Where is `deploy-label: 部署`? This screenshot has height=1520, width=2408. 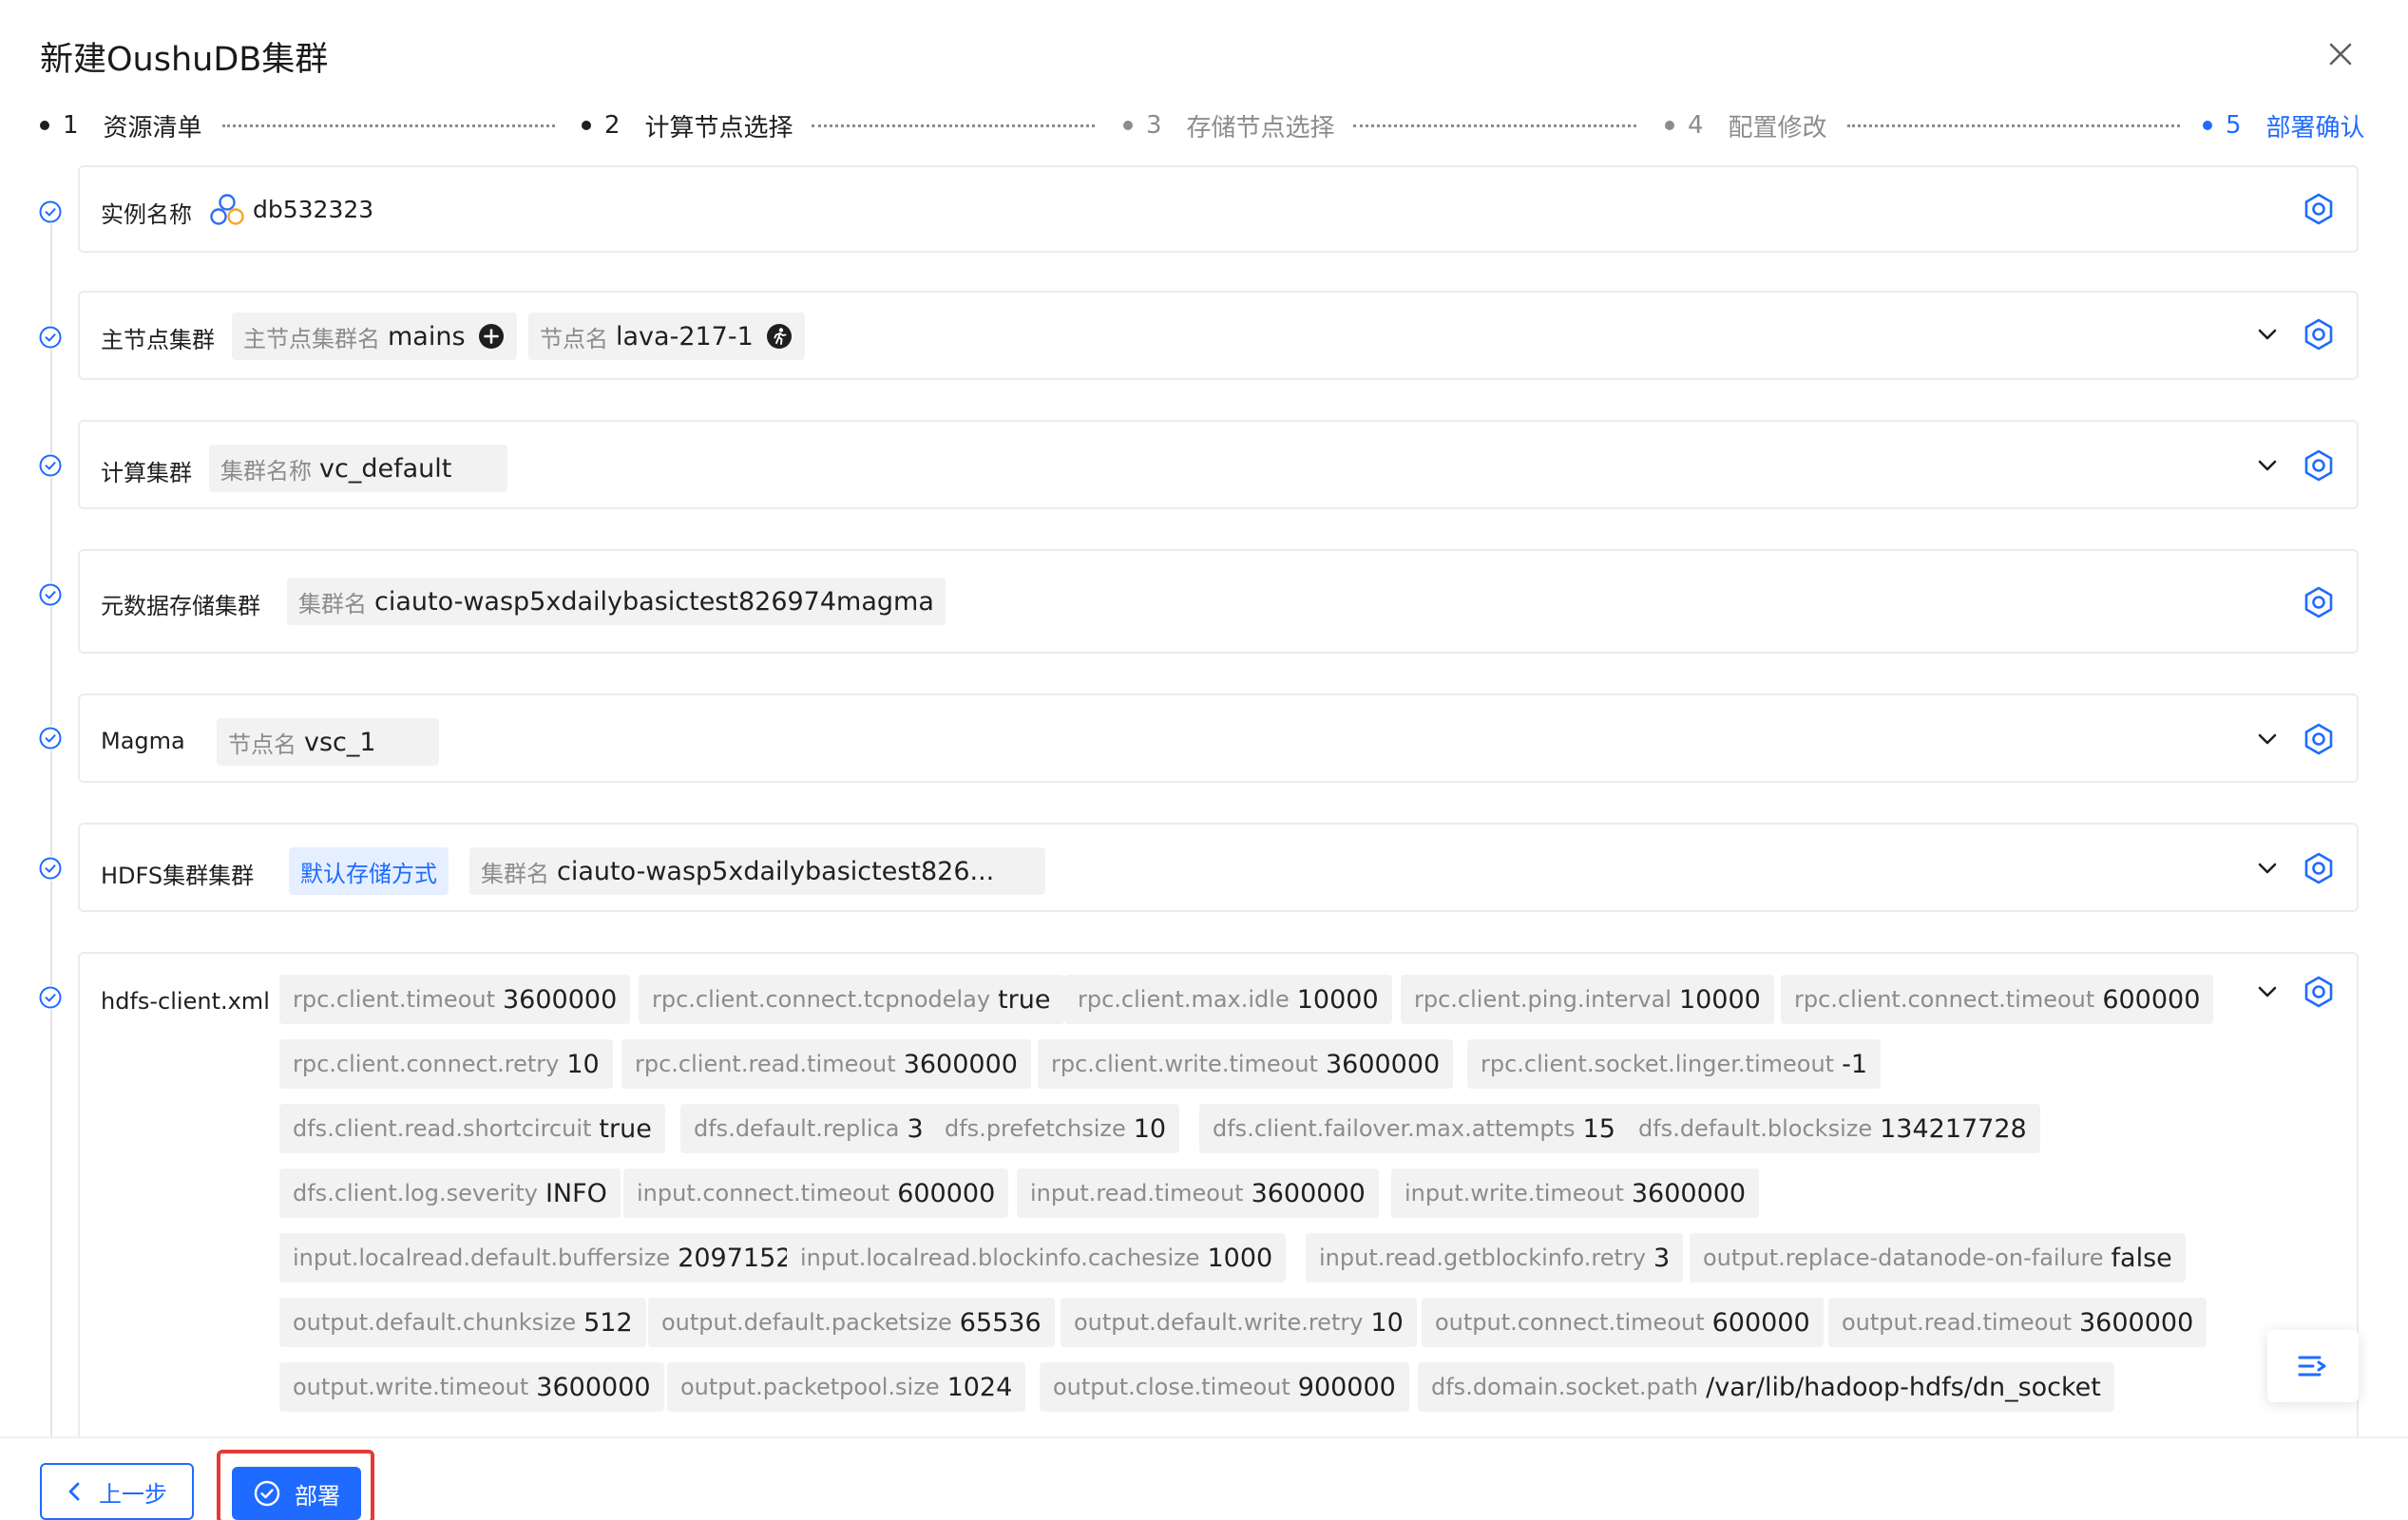 deploy-label: 部署 is located at coordinates (317, 1496).